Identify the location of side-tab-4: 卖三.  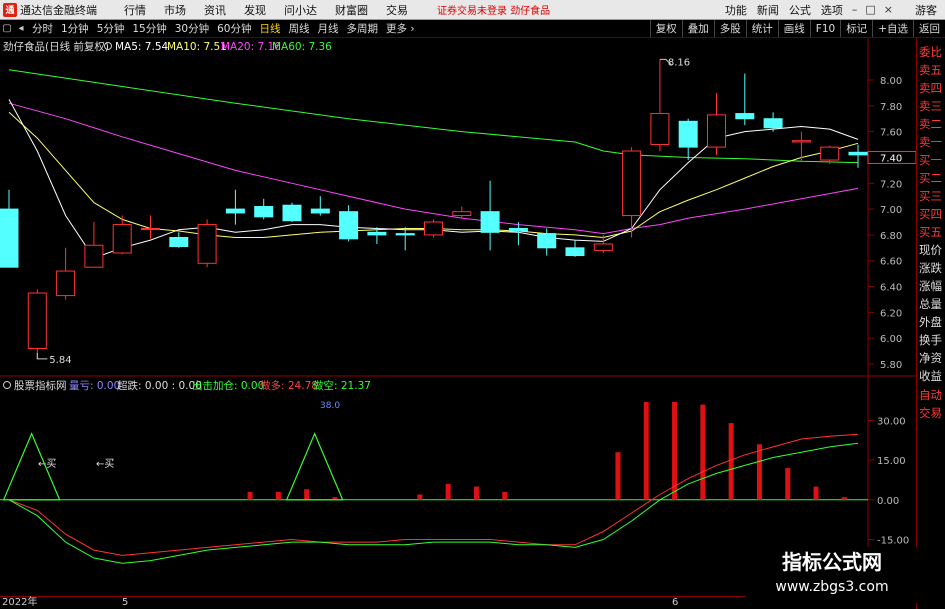
(932, 106).